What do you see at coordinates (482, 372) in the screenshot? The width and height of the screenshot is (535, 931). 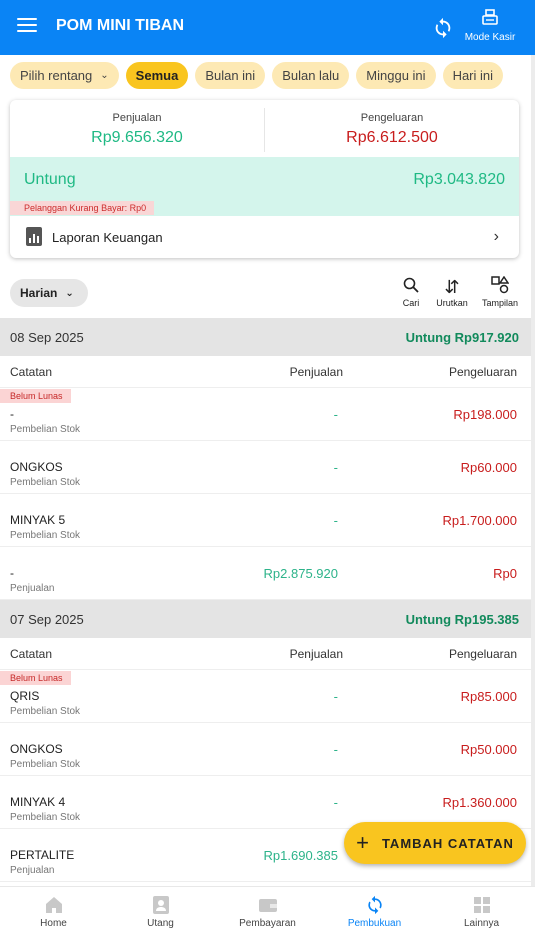 I see `col-expense: Pengeluaran` at bounding box center [482, 372].